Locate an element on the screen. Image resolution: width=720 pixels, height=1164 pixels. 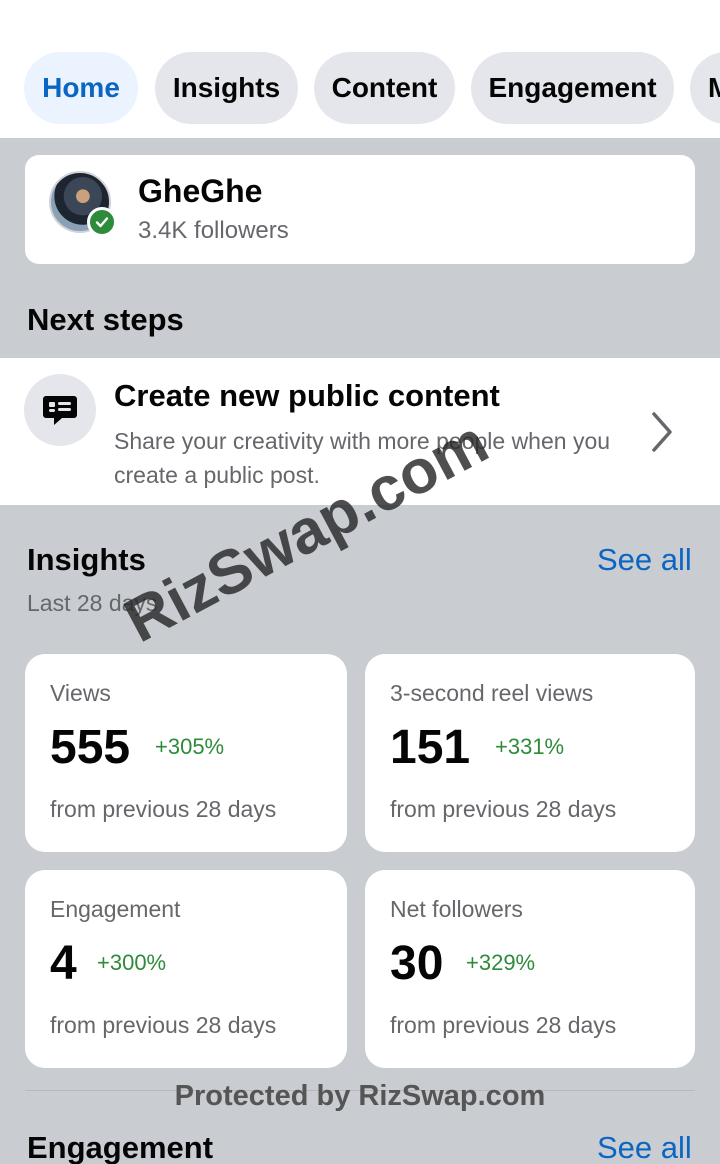
tab-insights: Insights is located at coordinates (226, 88).